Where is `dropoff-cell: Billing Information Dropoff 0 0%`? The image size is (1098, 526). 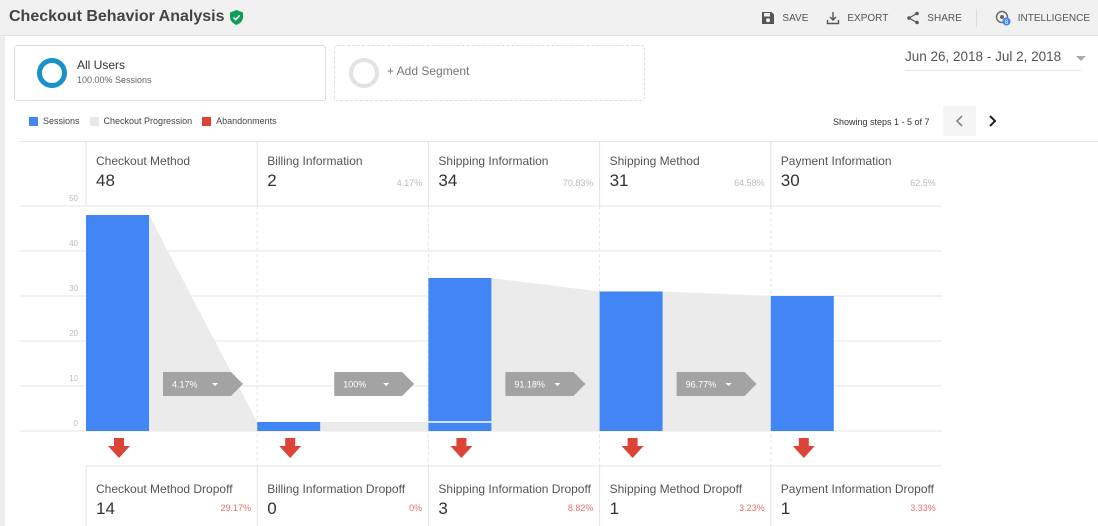 dropoff-cell: Billing Information Dropoff 0 0% is located at coordinates (342, 496).